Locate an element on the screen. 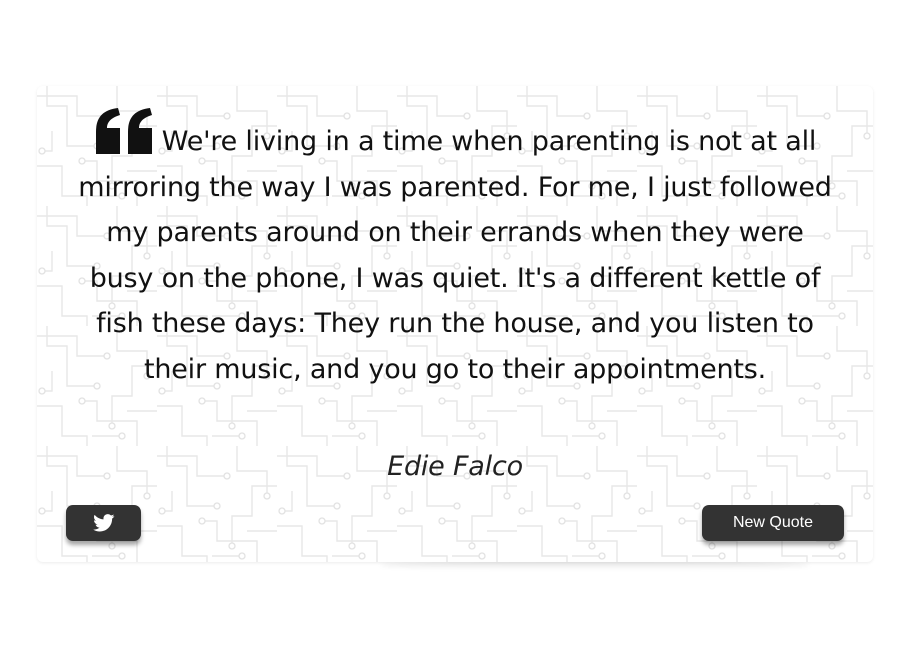 The image size is (910, 652). twitter-icon is located at coordinates (103, 523).